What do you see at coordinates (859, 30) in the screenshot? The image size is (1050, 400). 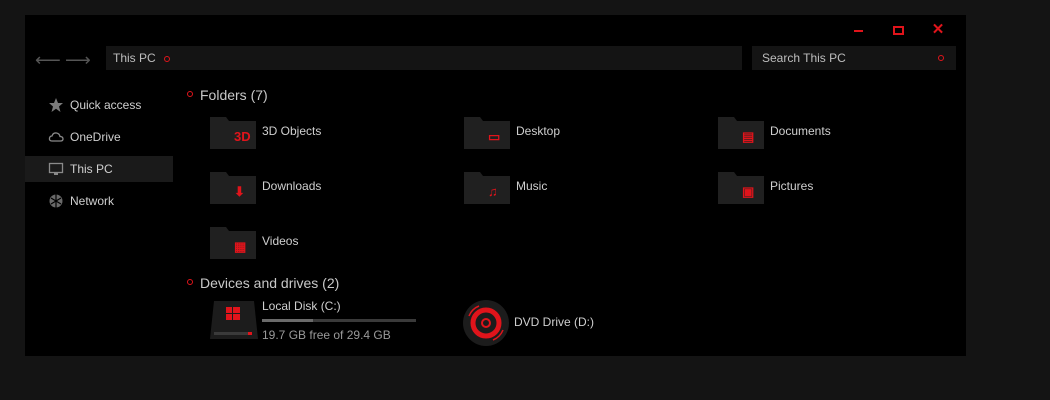 I see `minimize-button` at bounding box center [859, 30].